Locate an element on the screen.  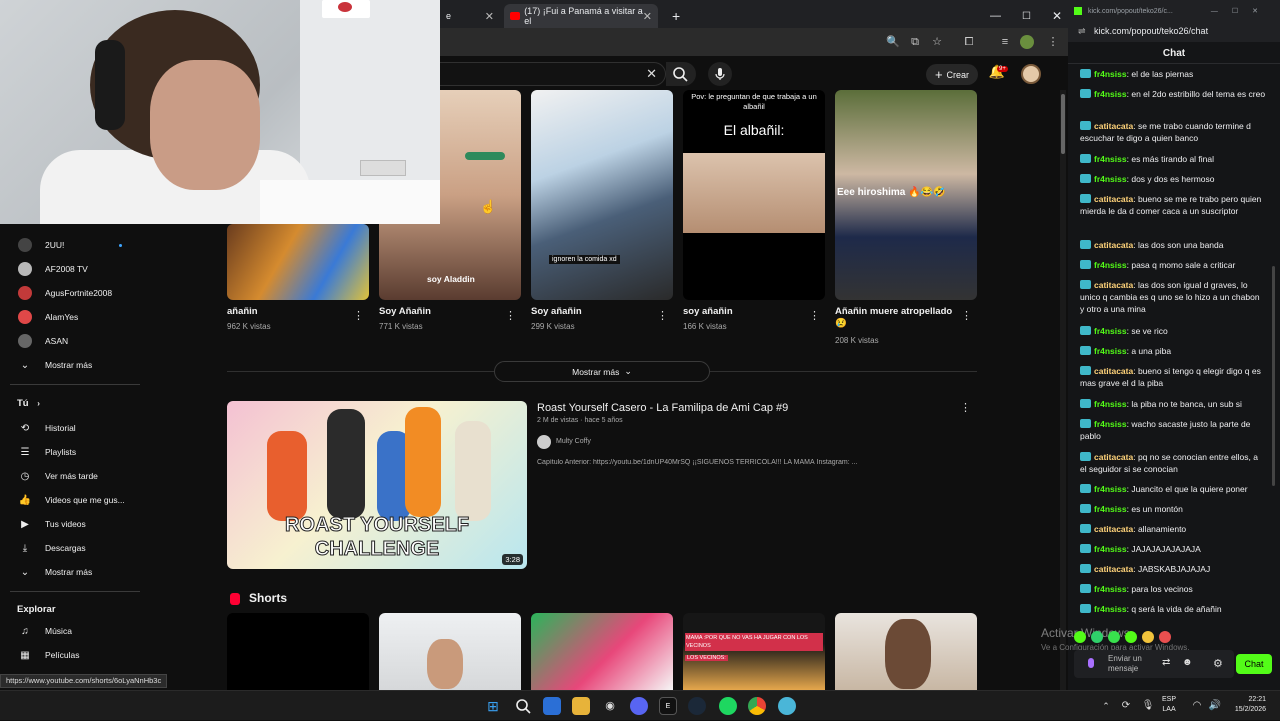
send-chat-button: Chat is located at coordinates (1254, 664).